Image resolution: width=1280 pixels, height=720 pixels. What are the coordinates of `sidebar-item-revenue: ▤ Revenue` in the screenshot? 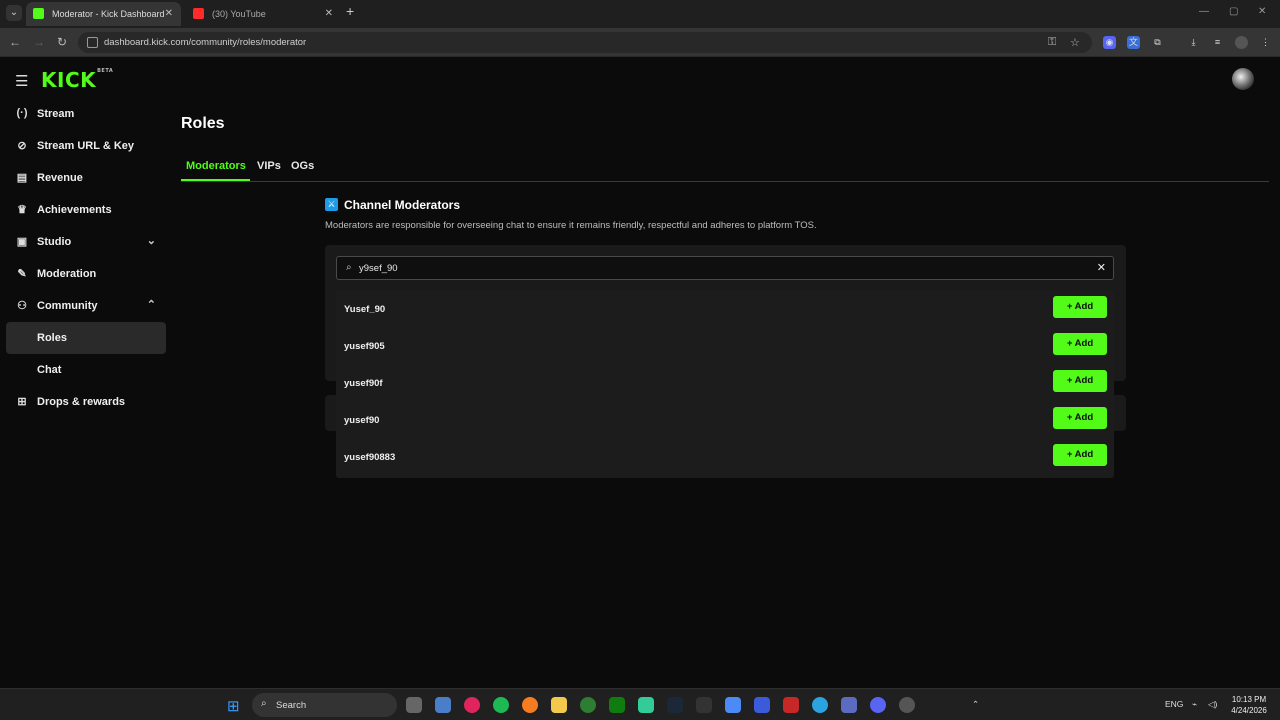 It's located at (86, 178).